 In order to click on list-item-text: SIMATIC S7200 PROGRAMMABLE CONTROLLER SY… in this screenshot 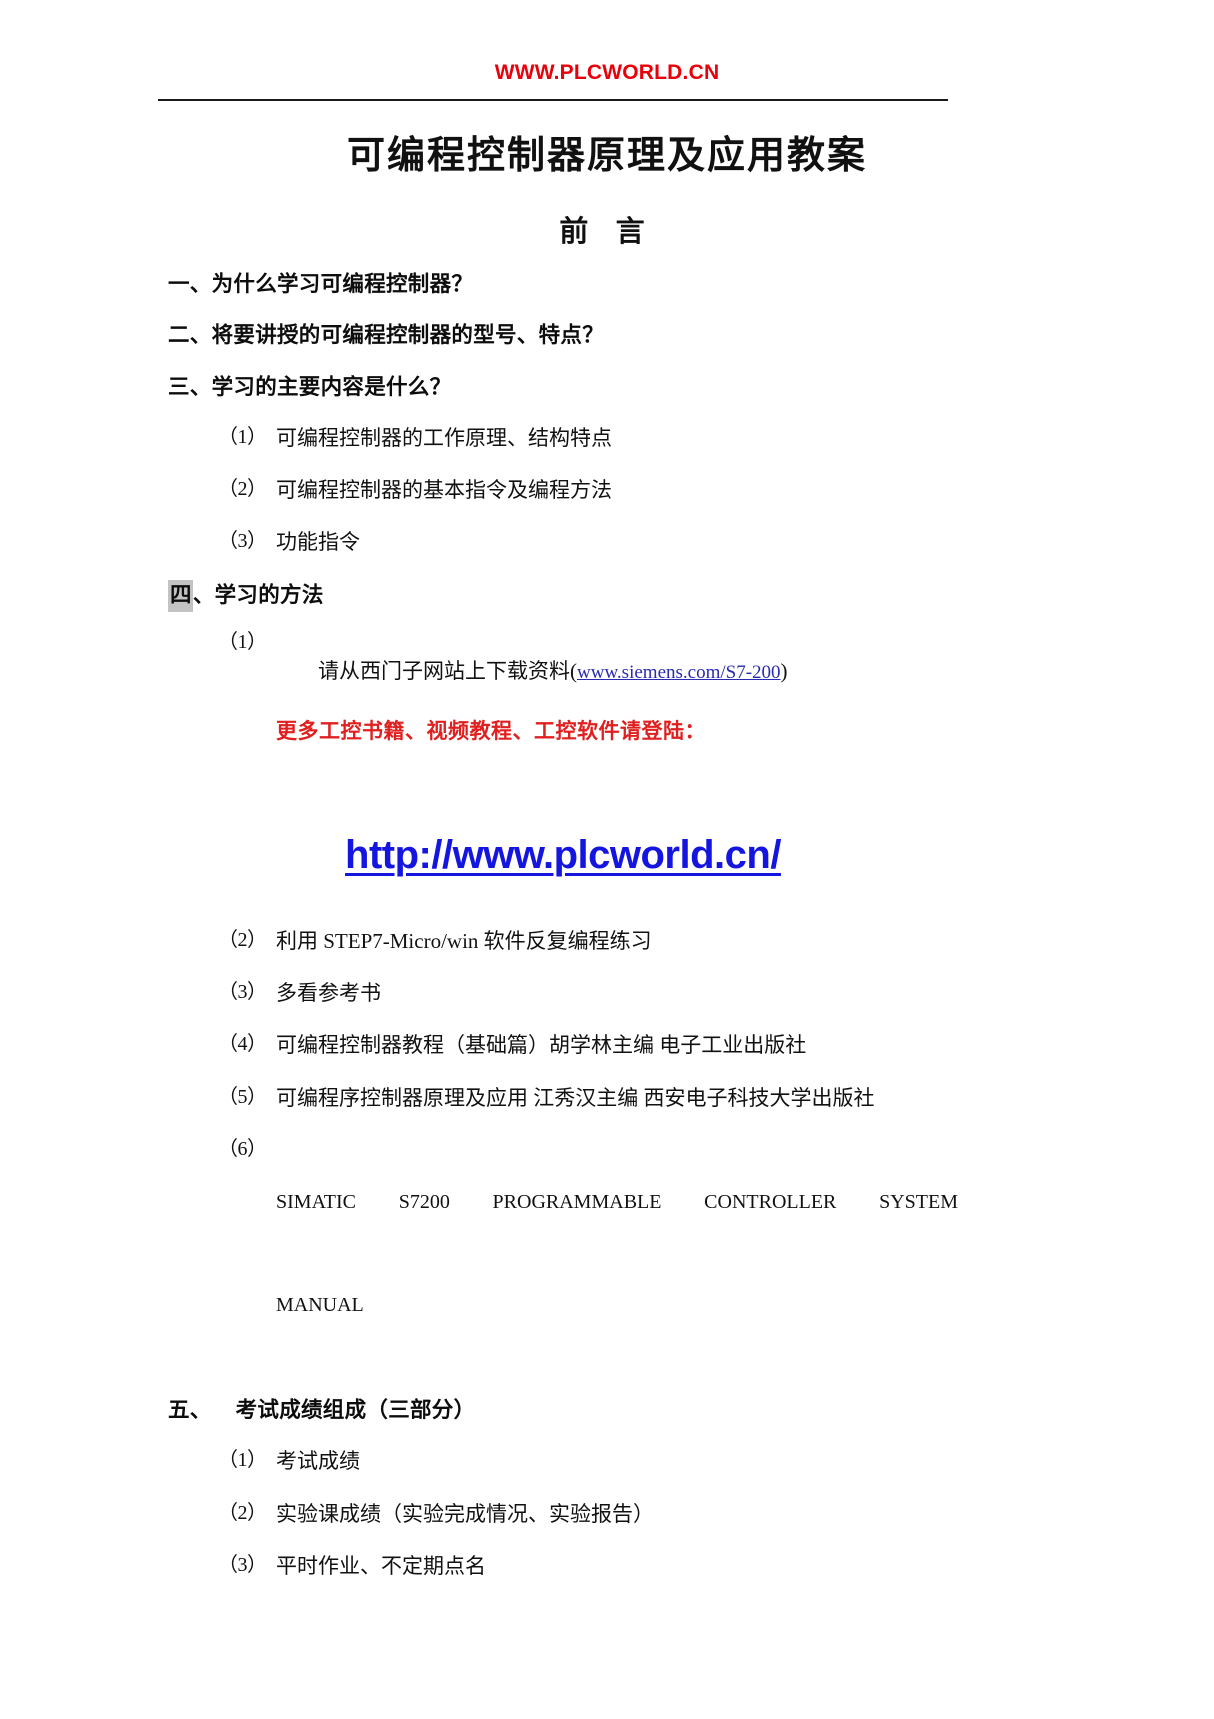, I will do `click(617, 1254)`.